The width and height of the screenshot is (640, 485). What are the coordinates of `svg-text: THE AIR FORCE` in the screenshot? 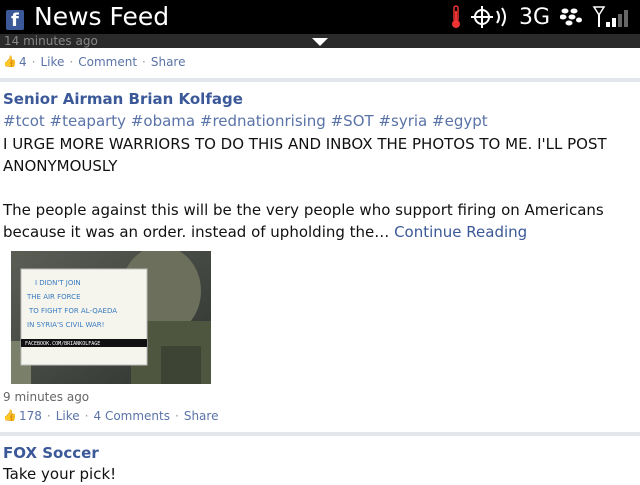 It's located at (53, 297).